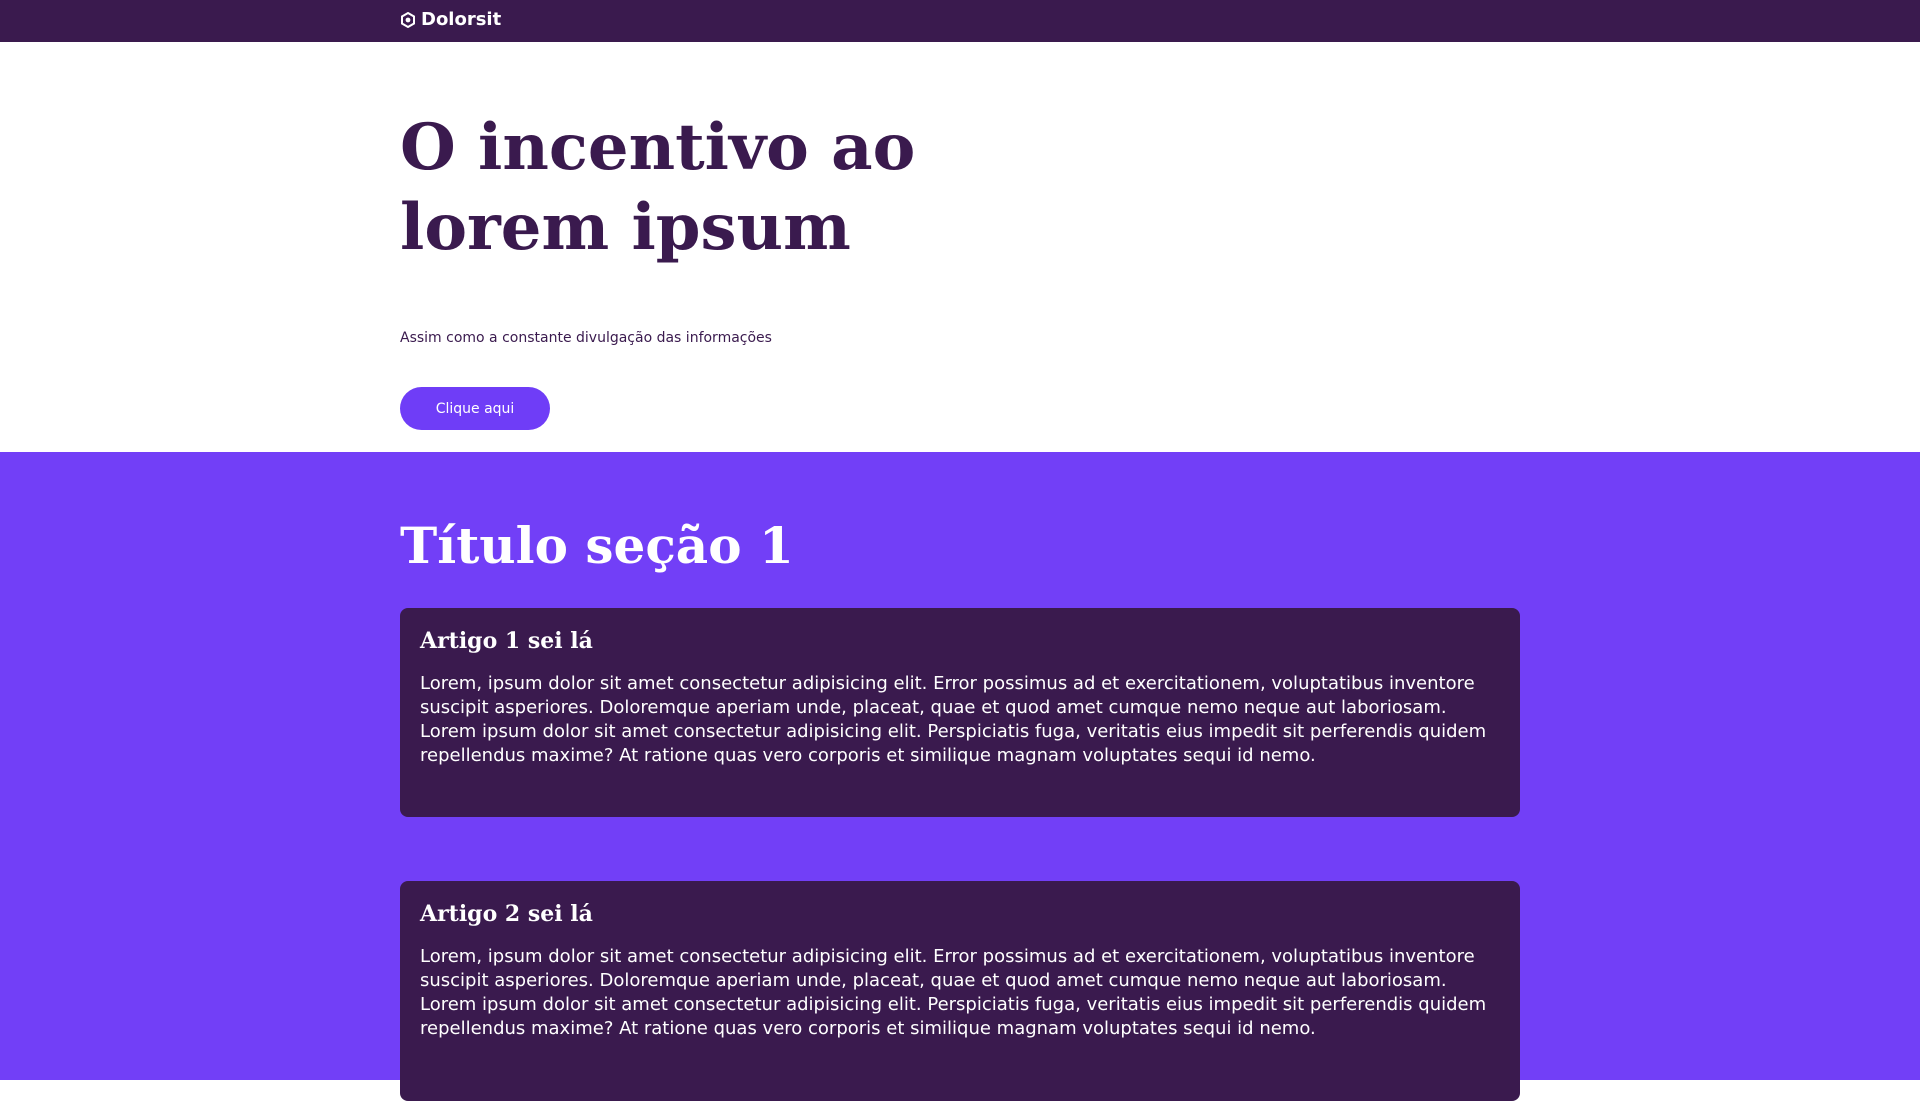  What do you see at coordinates (506, 641) in the screenshot?
I see `article-title: Artigo 1 sei lá` at bounding box center [506, 641].